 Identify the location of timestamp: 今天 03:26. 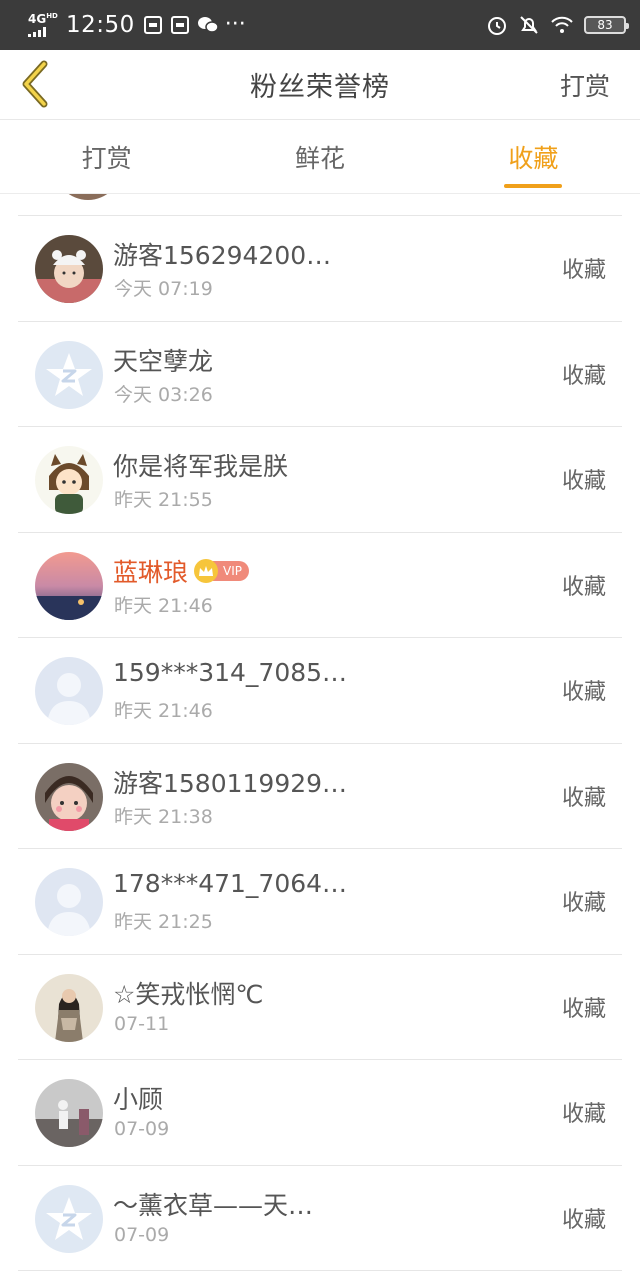
(163, 394).